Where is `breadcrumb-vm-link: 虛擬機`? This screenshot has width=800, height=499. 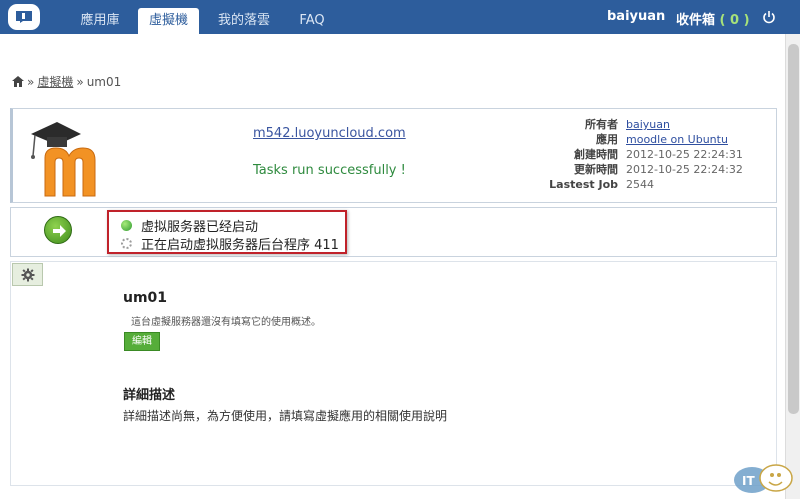
breadcrumb-vm-link: 虛擬機 is located at coordinates (55, 81).